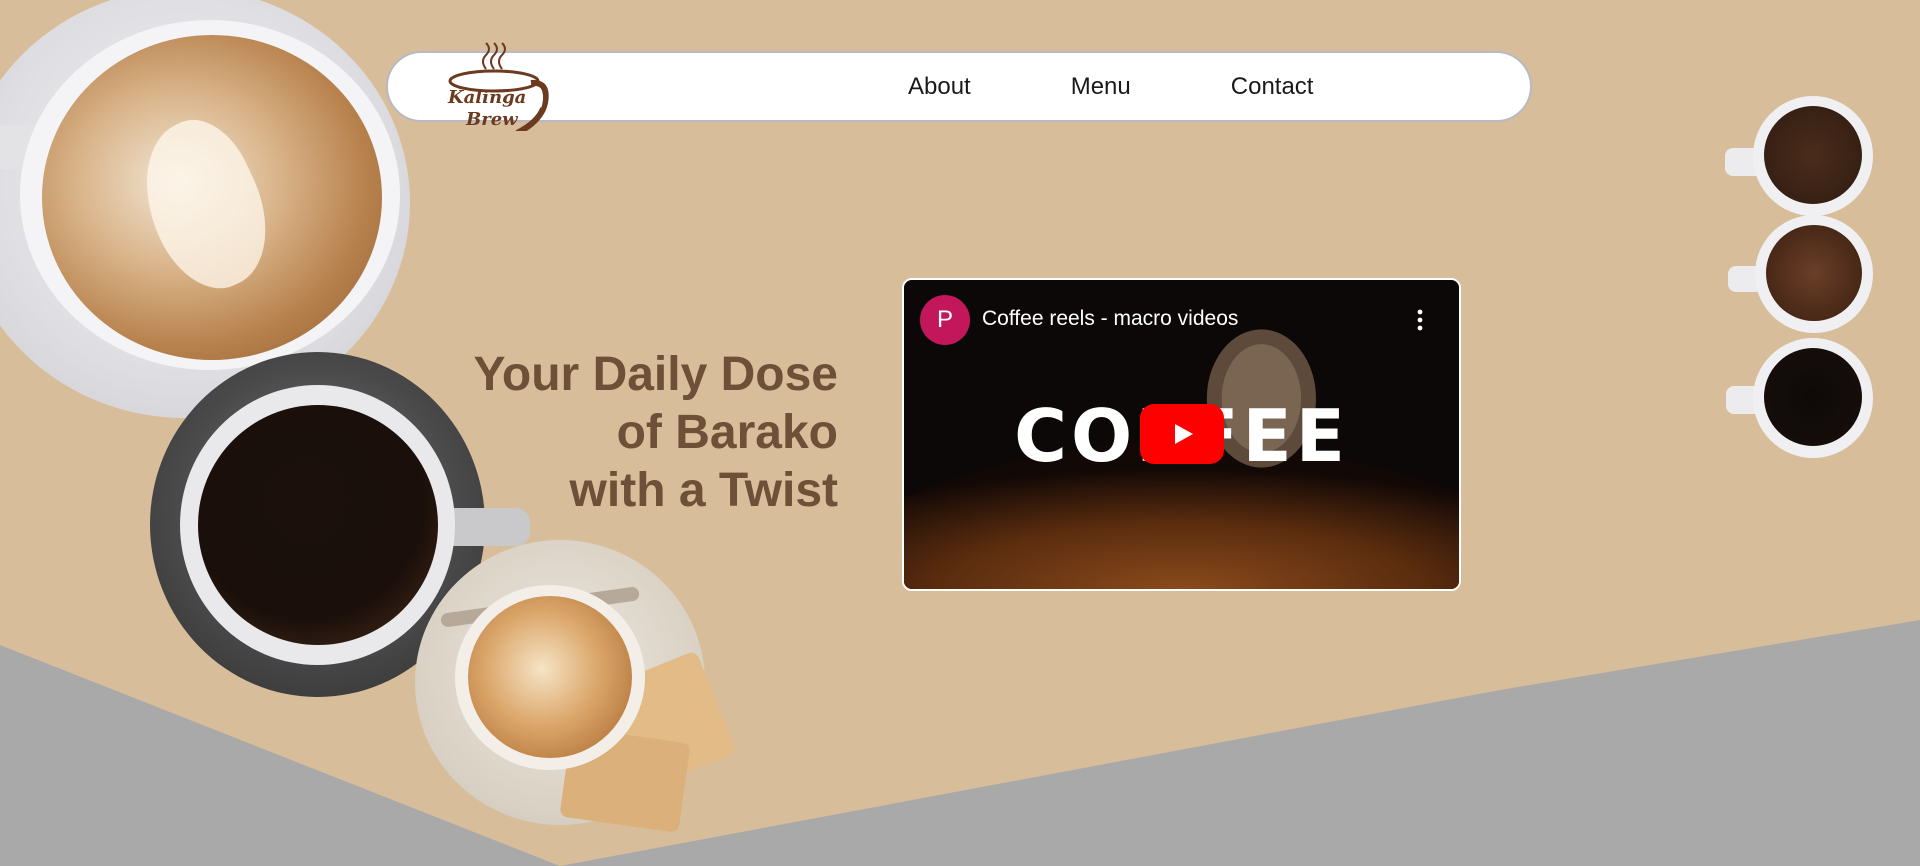 The height and width of the screenshot is (866, 1920). Describe the element at coordinates (487, 97) in the screenshot. I see `logo-text-line1: Kalinga` at that location.